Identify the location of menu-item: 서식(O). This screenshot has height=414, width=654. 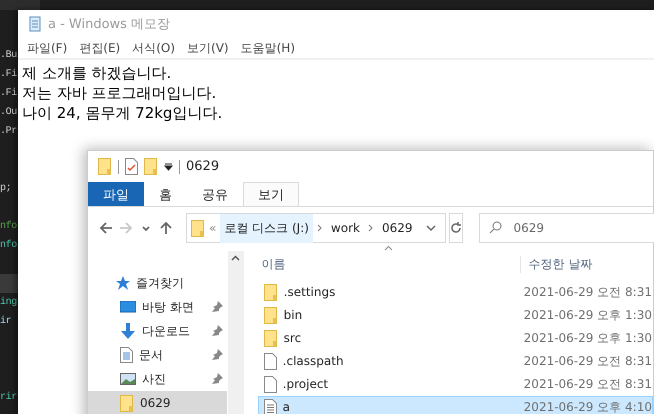
(154, 48).